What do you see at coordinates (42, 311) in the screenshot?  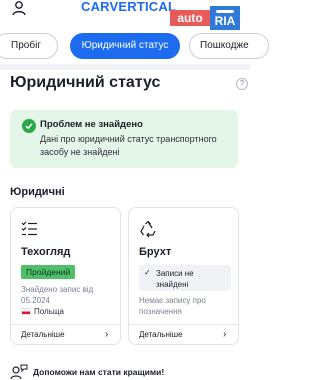 I see `country-label: Польща` at bounding box center [42, 311].